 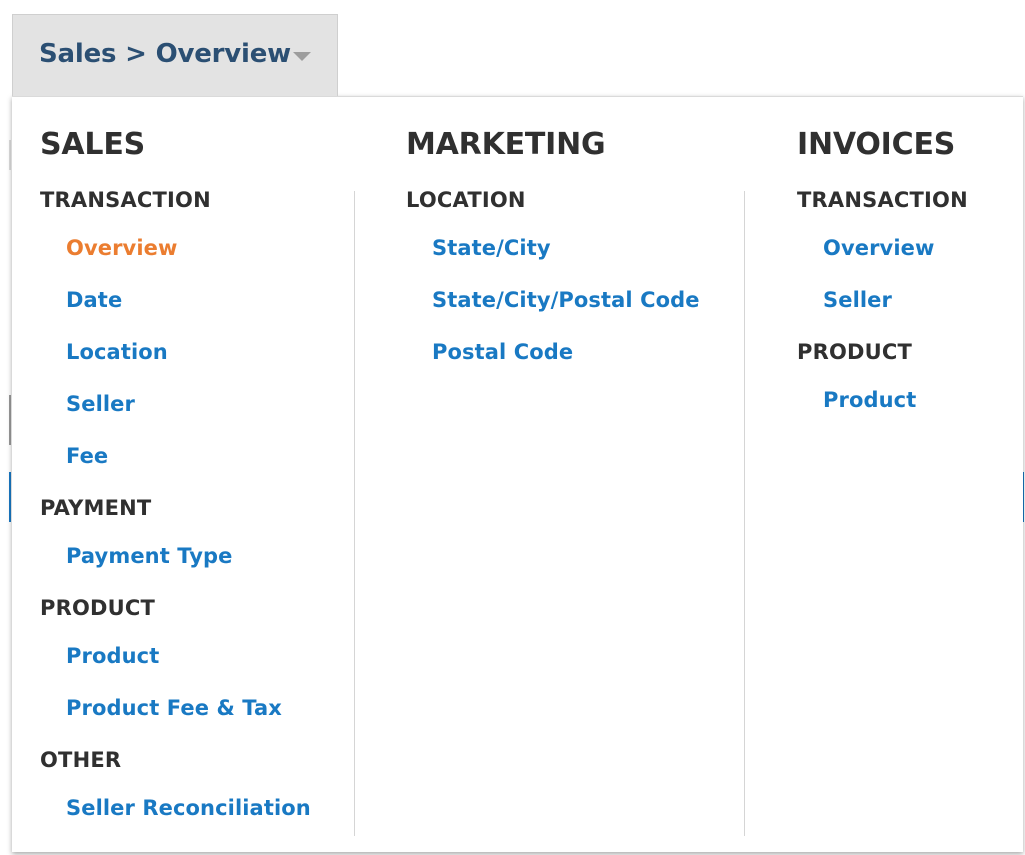 What do you see at coordinates (93, 144) in the screenshot?
I see `column-heading: SALES` at bounding box center [93, 144].